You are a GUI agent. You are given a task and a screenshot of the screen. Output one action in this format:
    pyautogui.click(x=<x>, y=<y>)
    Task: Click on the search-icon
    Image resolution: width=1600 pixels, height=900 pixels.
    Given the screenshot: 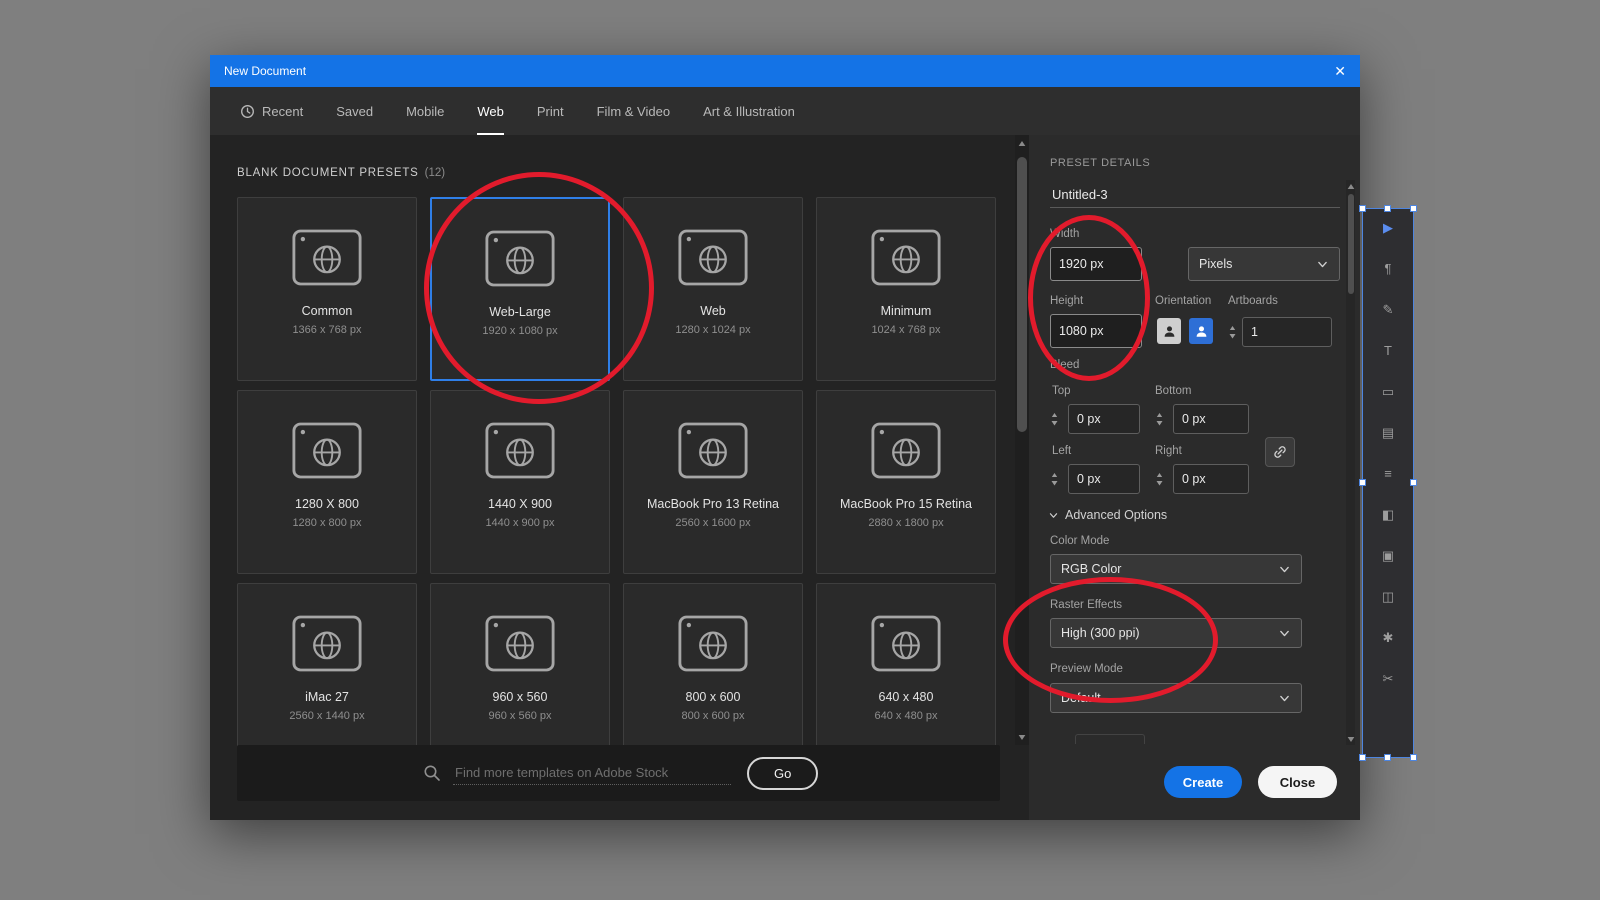 What is the action you would take?
    pyautogui.click(x=432, y=773)
    